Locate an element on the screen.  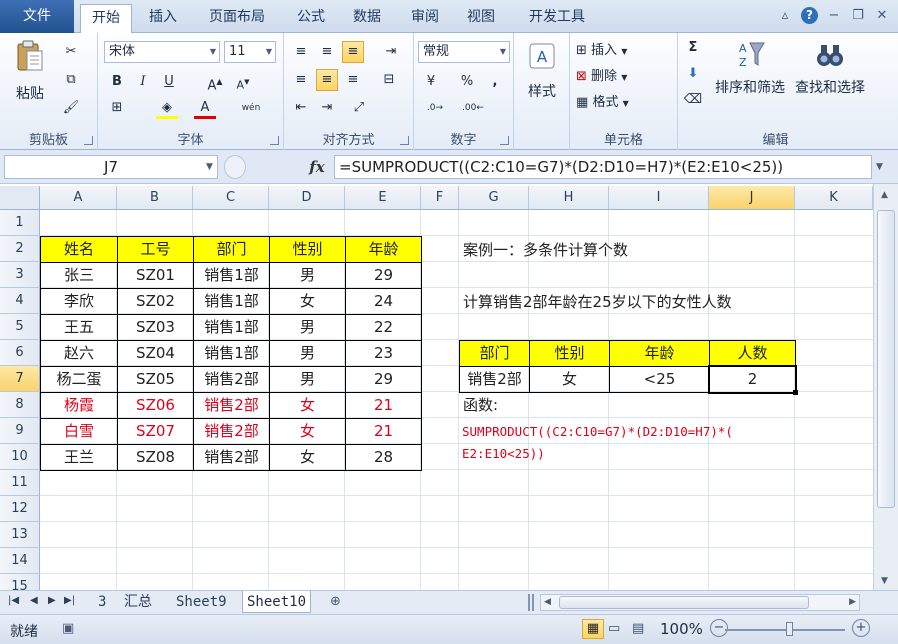
scroll-down-icon: ▼ is located at coordinates (884, 581).